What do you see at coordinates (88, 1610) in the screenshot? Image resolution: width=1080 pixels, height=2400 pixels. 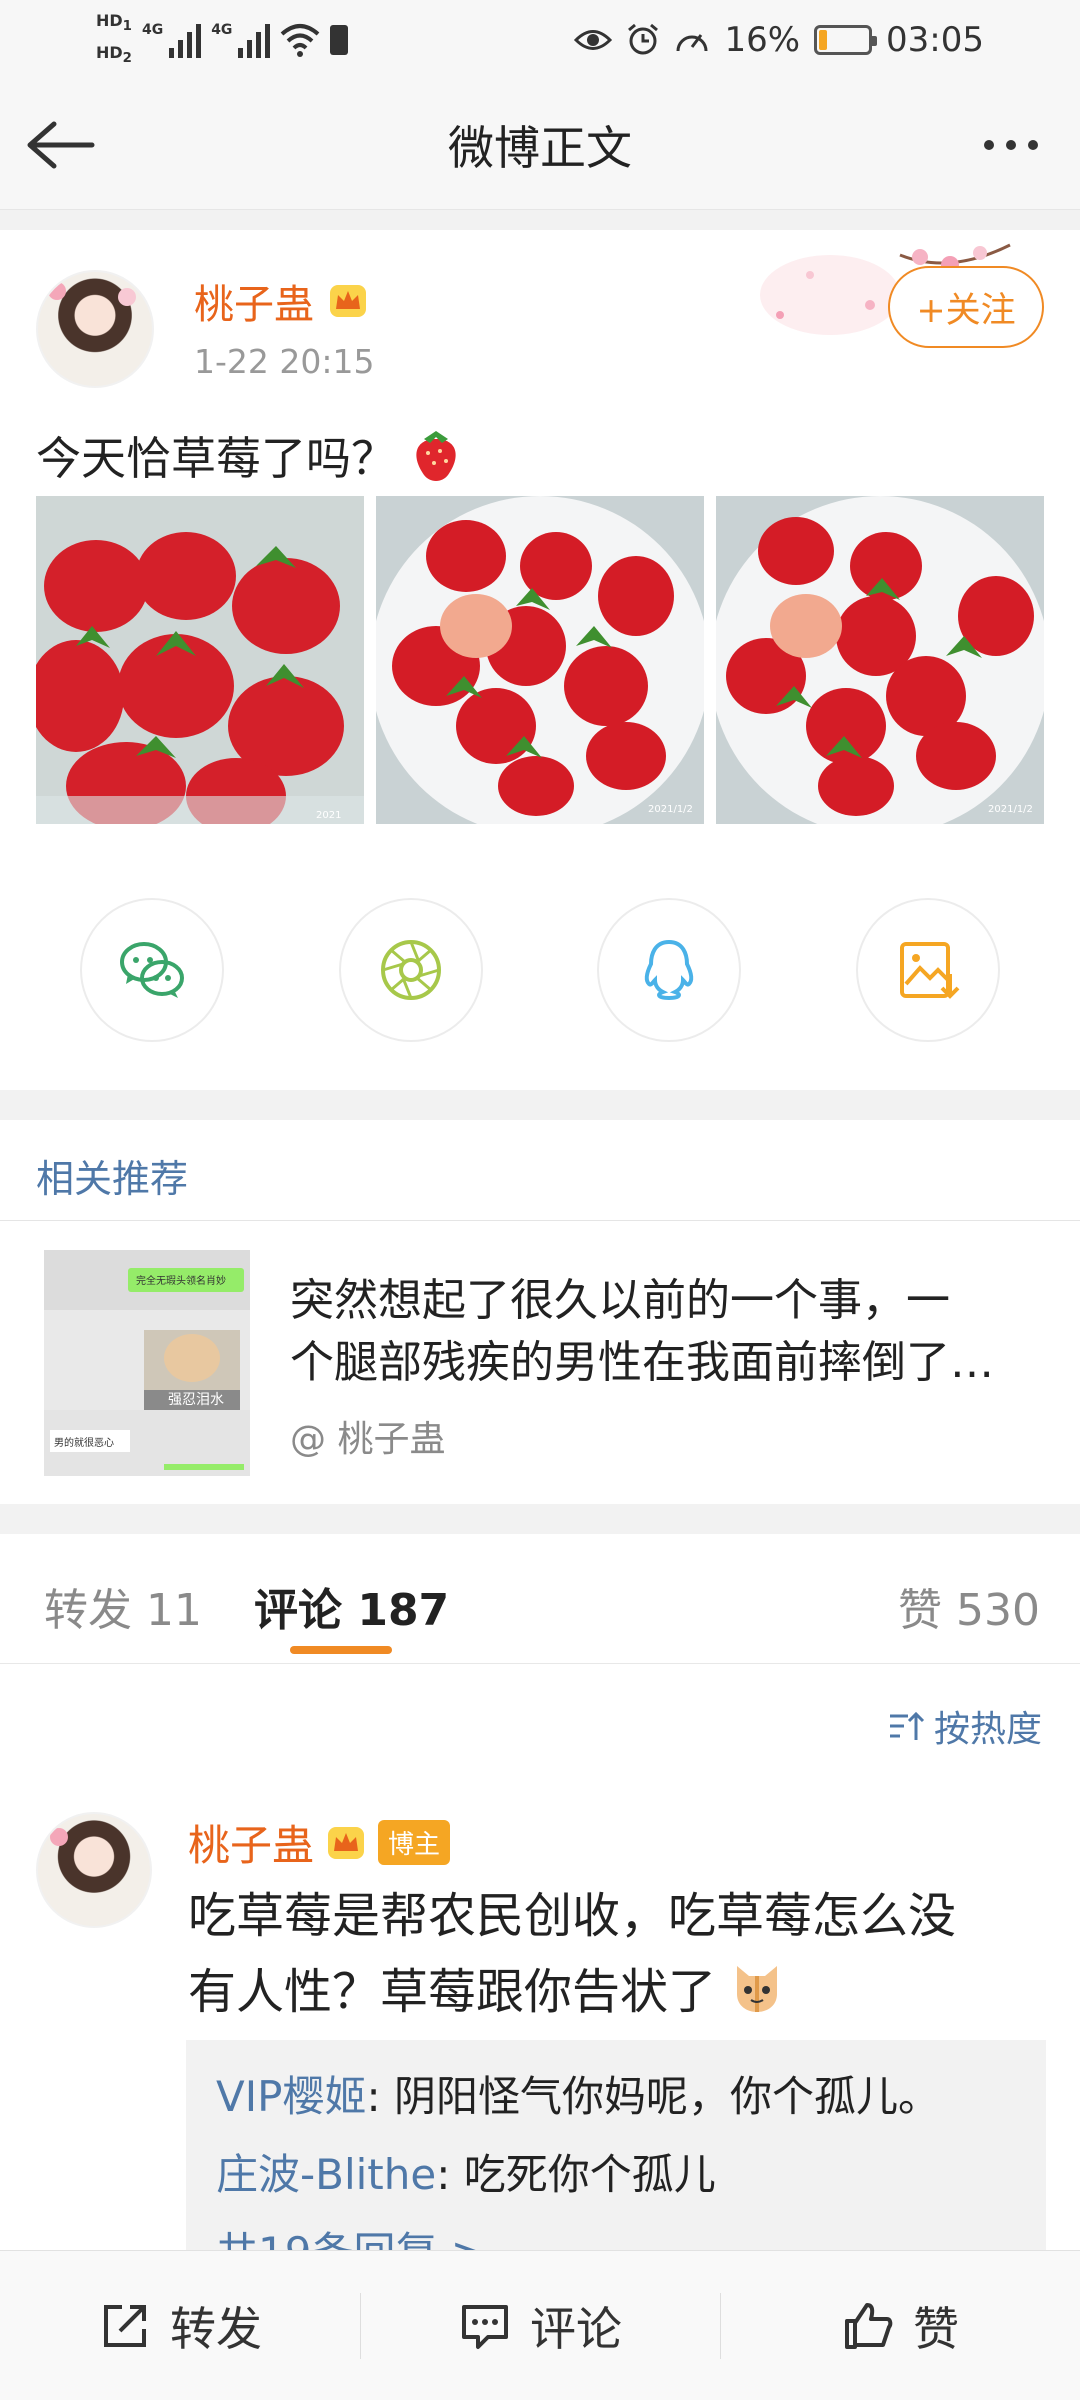 I see `tab-repost-label: 转发` at bounding box center [88, 1610].